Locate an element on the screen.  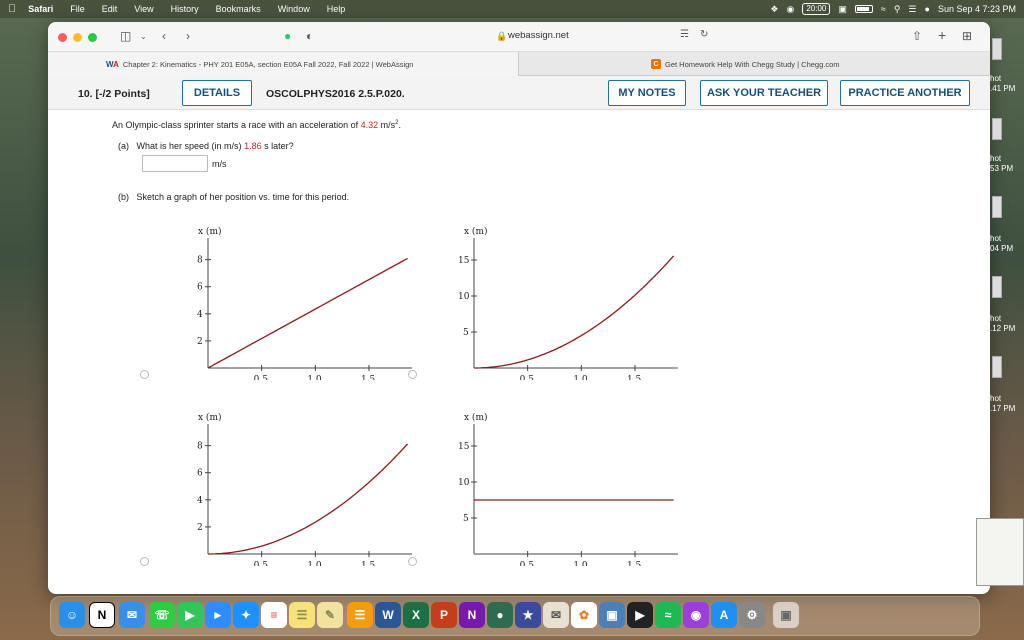
reload-icon: ↻ is located at coordinates (704, 34).